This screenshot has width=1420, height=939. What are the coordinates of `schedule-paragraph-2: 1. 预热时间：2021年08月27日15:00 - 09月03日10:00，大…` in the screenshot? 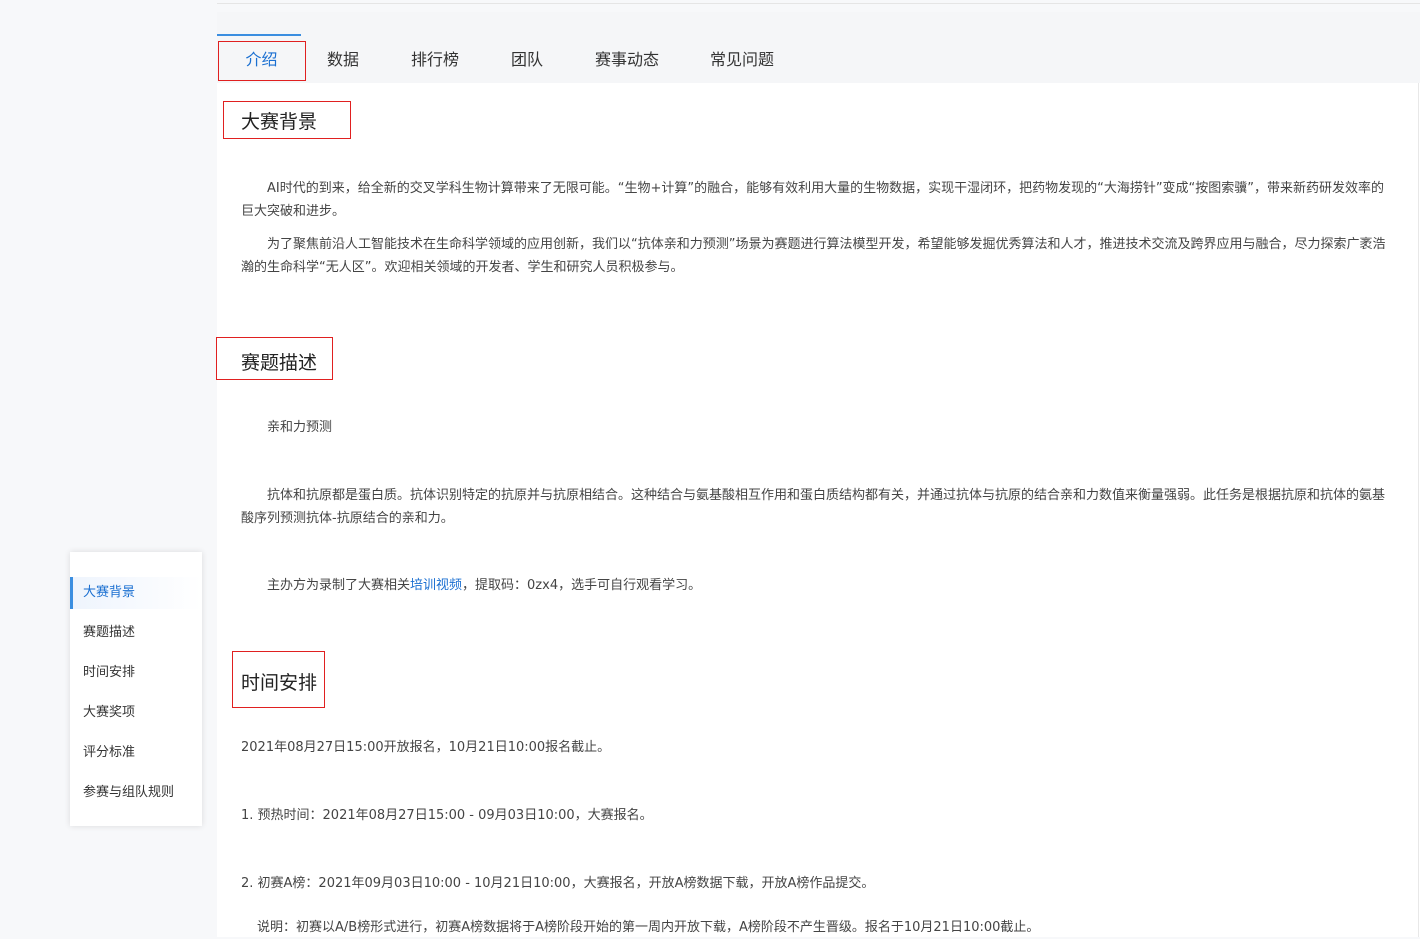 It's located at (447, 815).